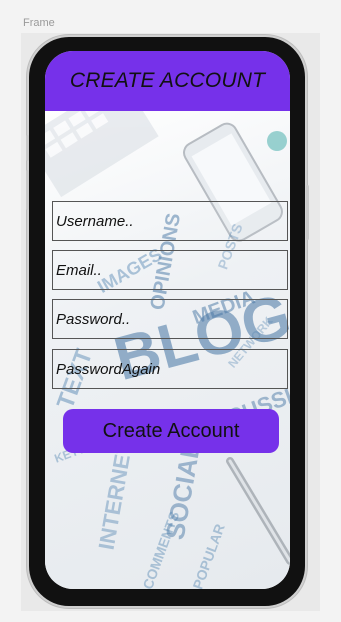 This screenshot has width=341, height=622. What do you see at coordinates (39, 23) in the screenshot?
I see `frame-label: Frame` at bounding box center [39, 23].